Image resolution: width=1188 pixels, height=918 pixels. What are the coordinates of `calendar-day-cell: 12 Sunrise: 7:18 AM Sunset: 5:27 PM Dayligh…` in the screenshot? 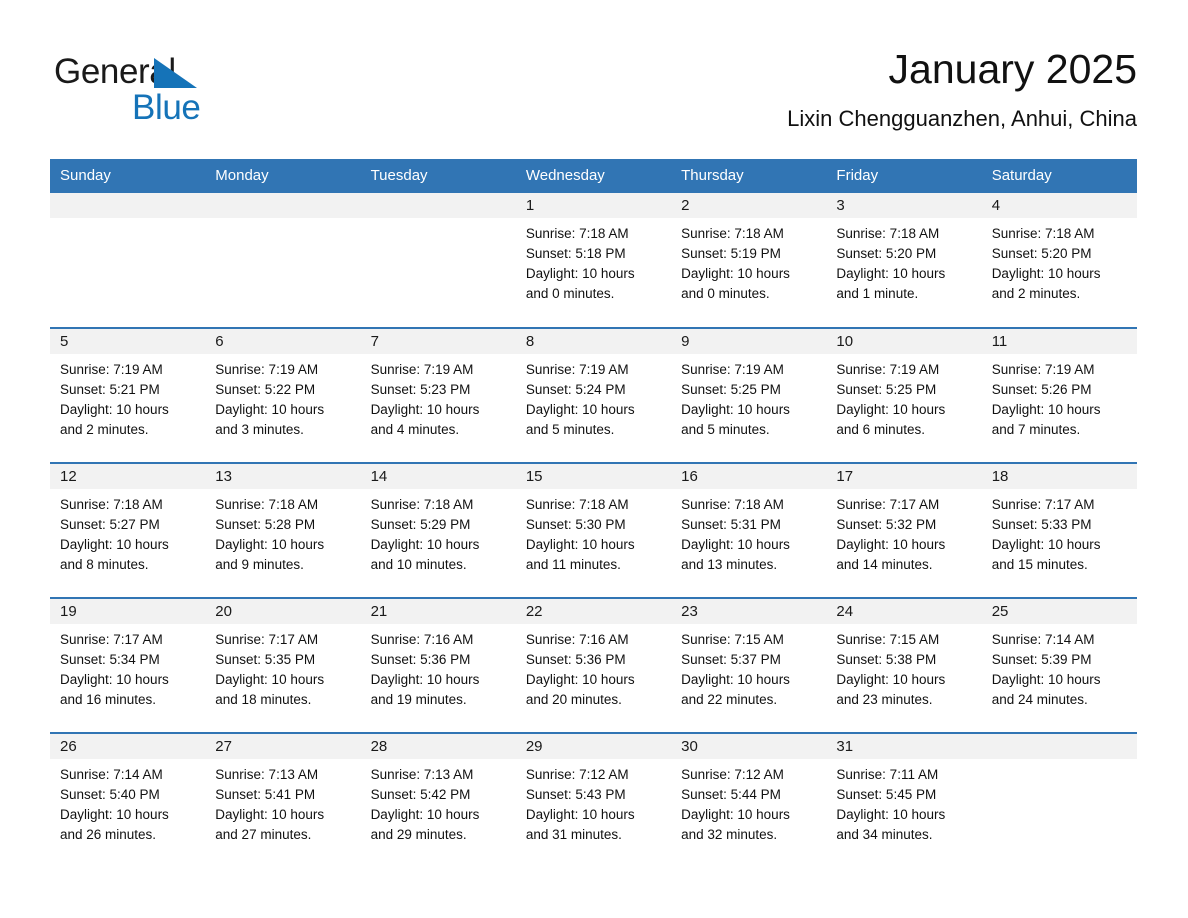 It's located at (128, 530).